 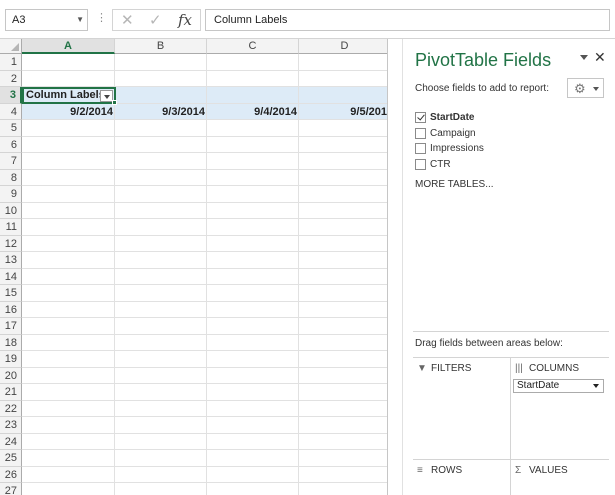 I want to click on name-box-value: A3, so click(x=19, y=20).